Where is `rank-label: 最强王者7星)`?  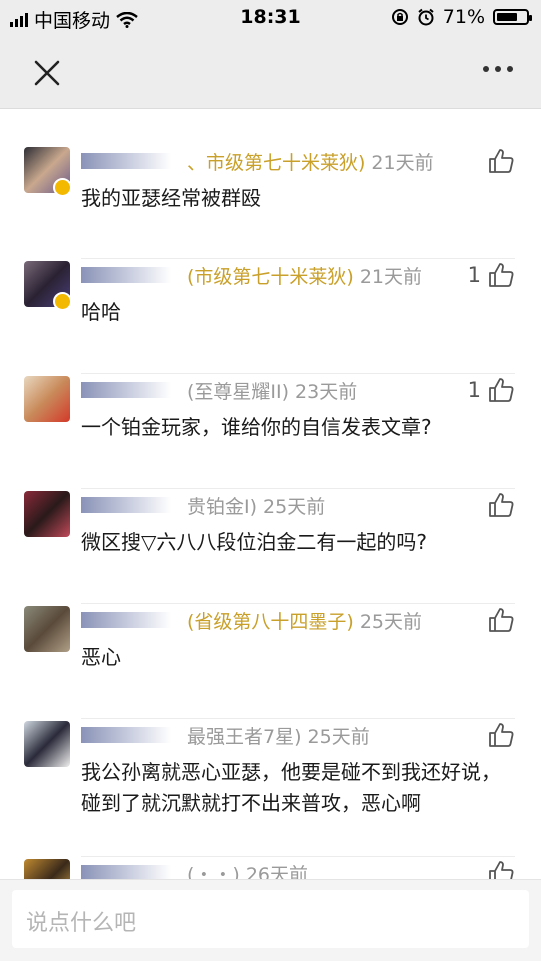
rank-label: 最强王者7星) is located at coordinates (244, 736).